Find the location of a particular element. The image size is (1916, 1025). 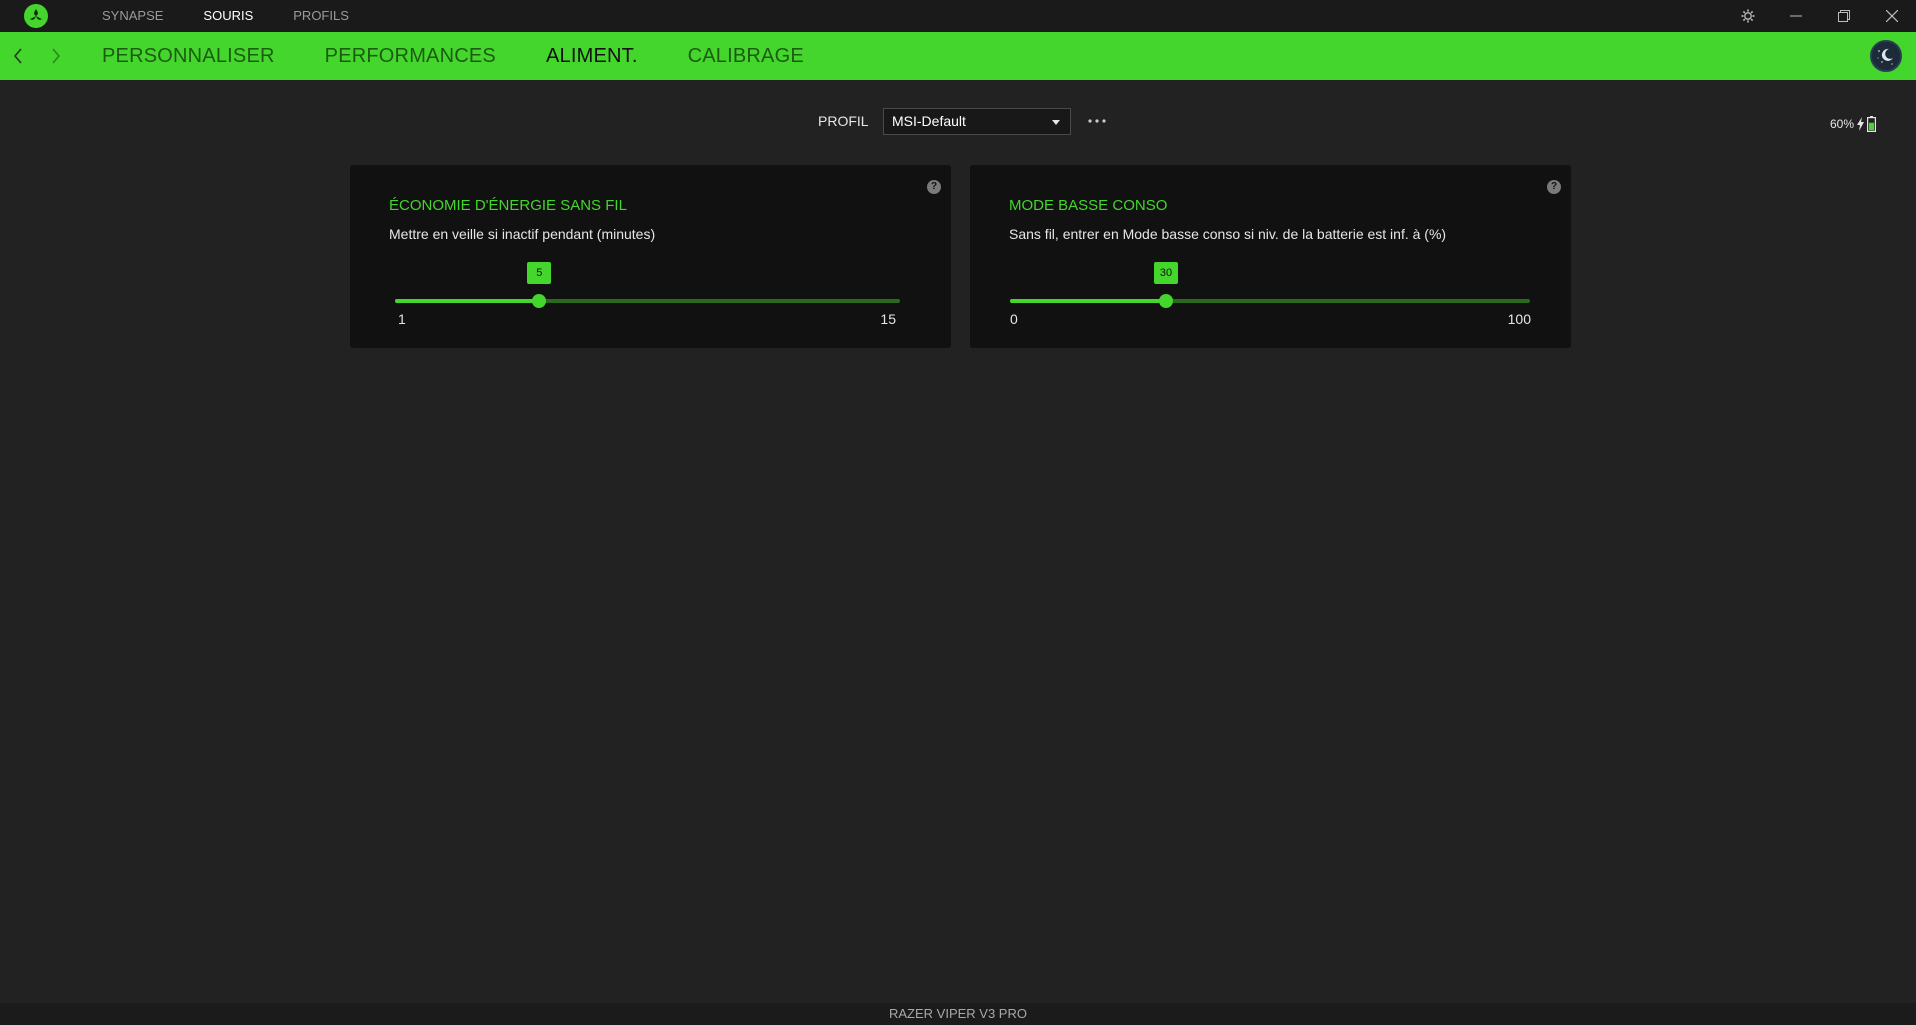

gear-icon is located at coordinates (1748, 16).